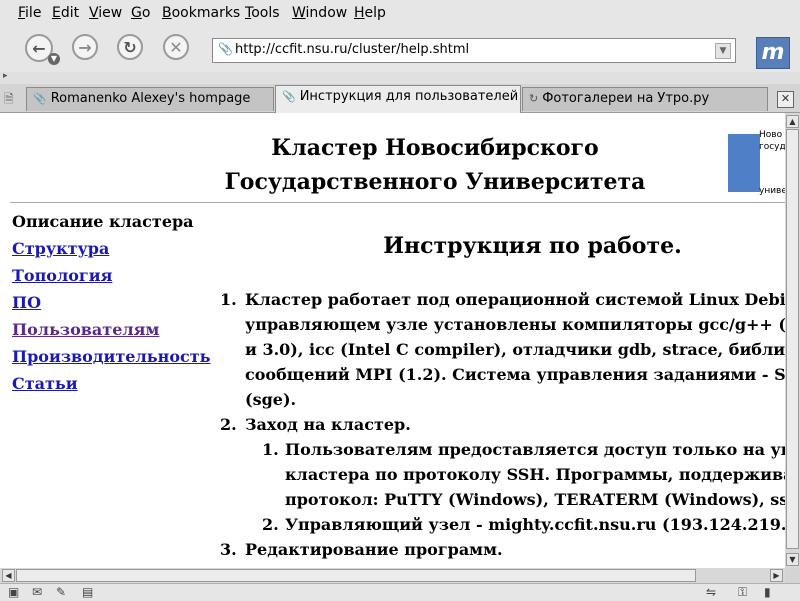 The height and width of the screenshot is (601, 800). I want to click on list-text: (sge)., so click(271, 399).